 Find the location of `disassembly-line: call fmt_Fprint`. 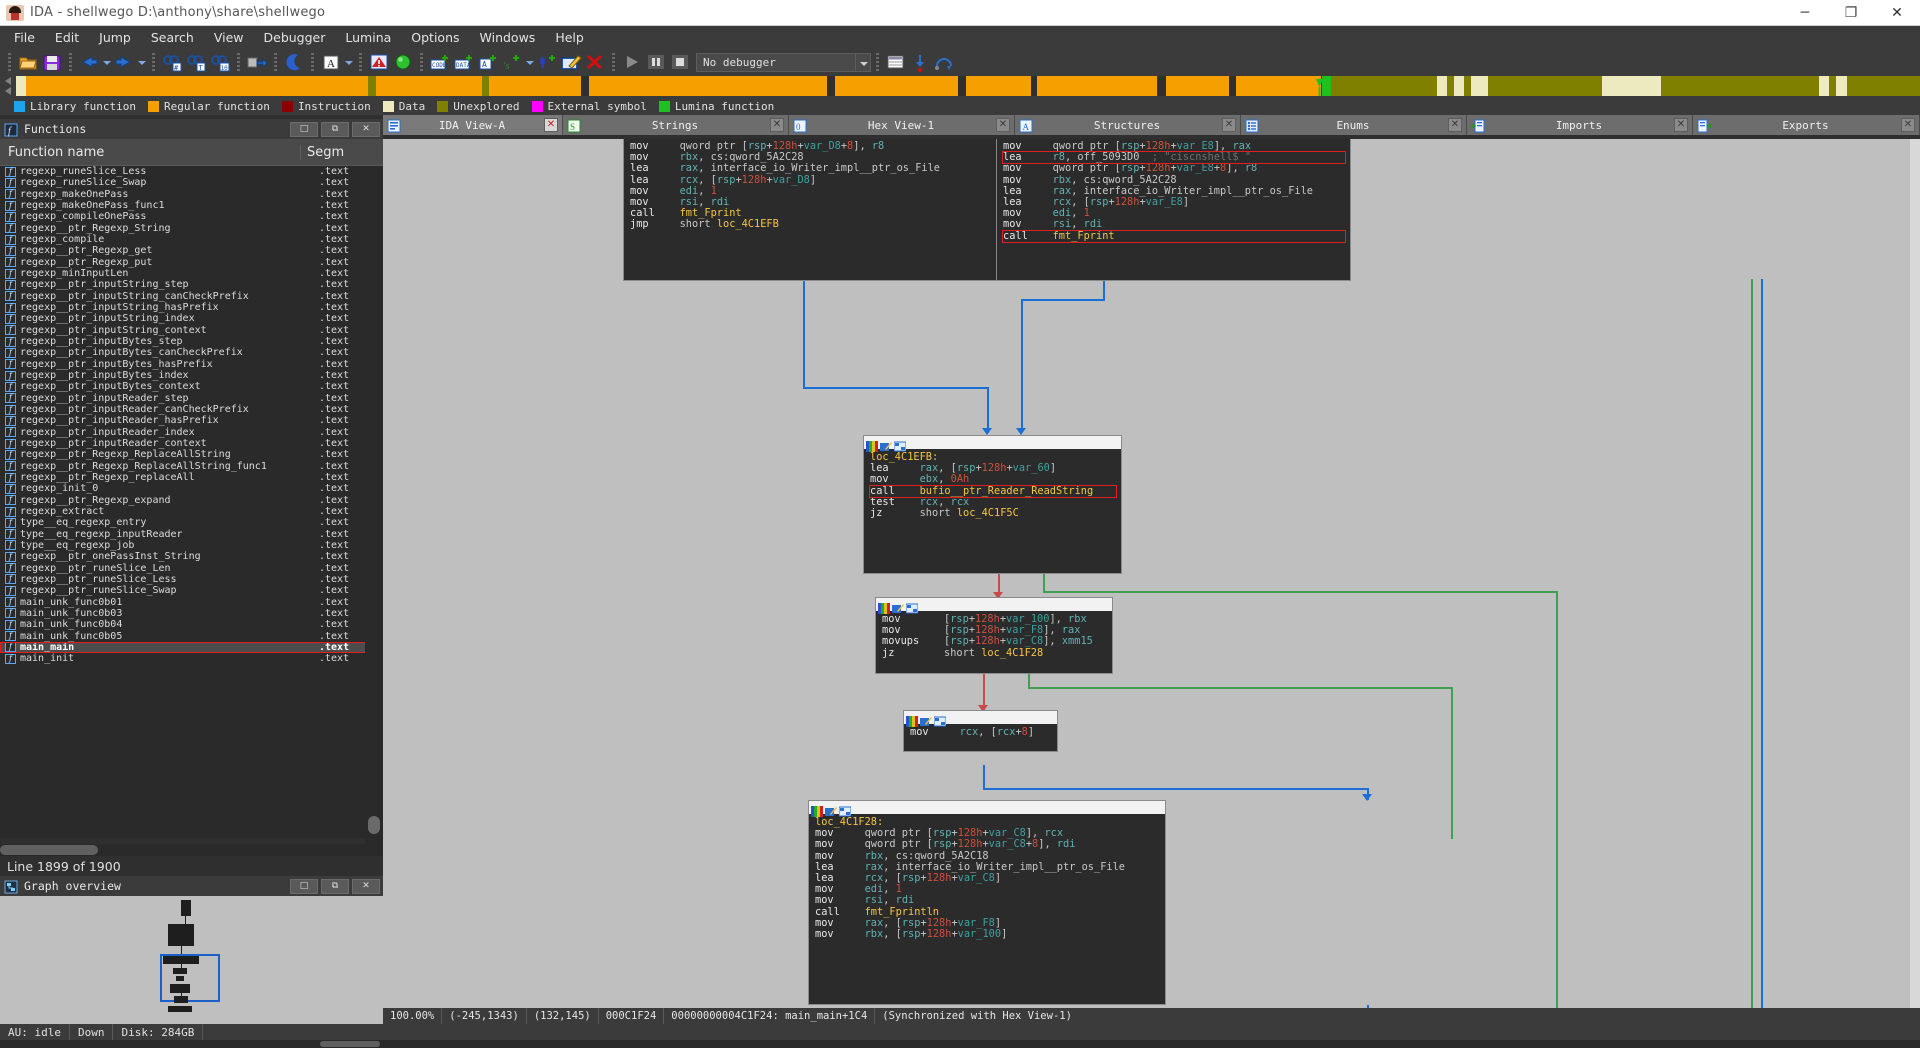

disassembly-line: call fmt_Fprint is located at coordinates (1174, 236).